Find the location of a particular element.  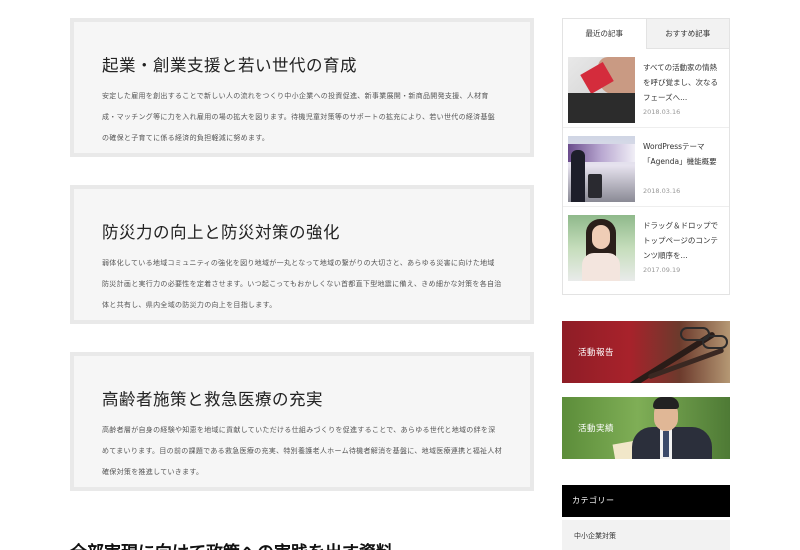

suitcase-shape is located at coordinates (595, 186).